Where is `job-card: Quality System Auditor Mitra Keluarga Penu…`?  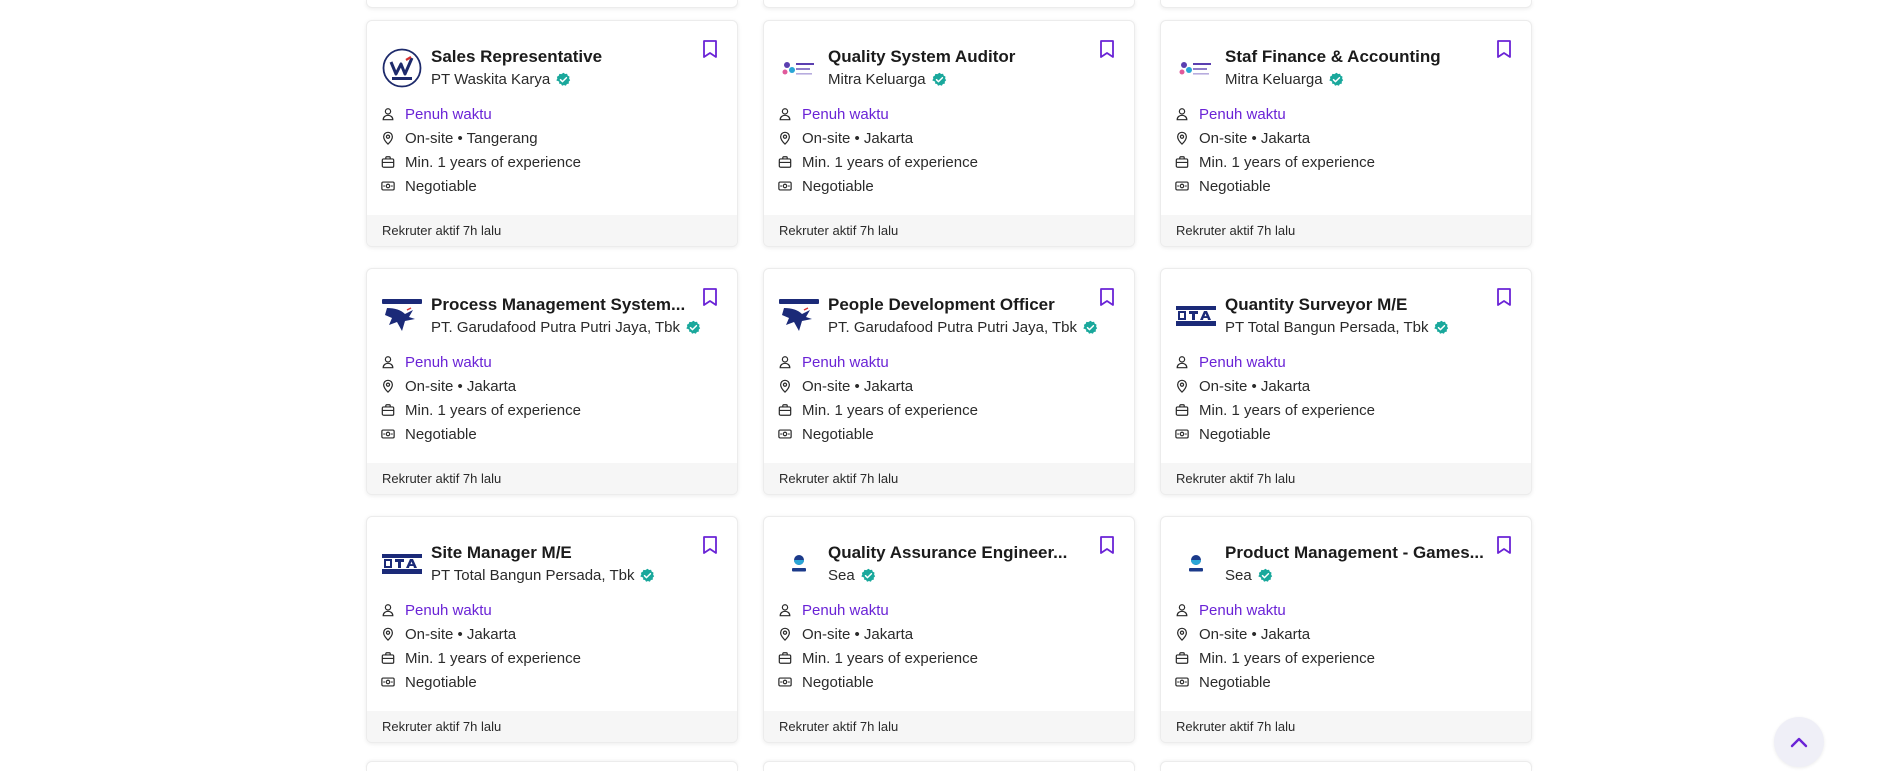 job-card: Quality System Auditor Mitra Keluarga Penu… is located at coordinates (949, 133).